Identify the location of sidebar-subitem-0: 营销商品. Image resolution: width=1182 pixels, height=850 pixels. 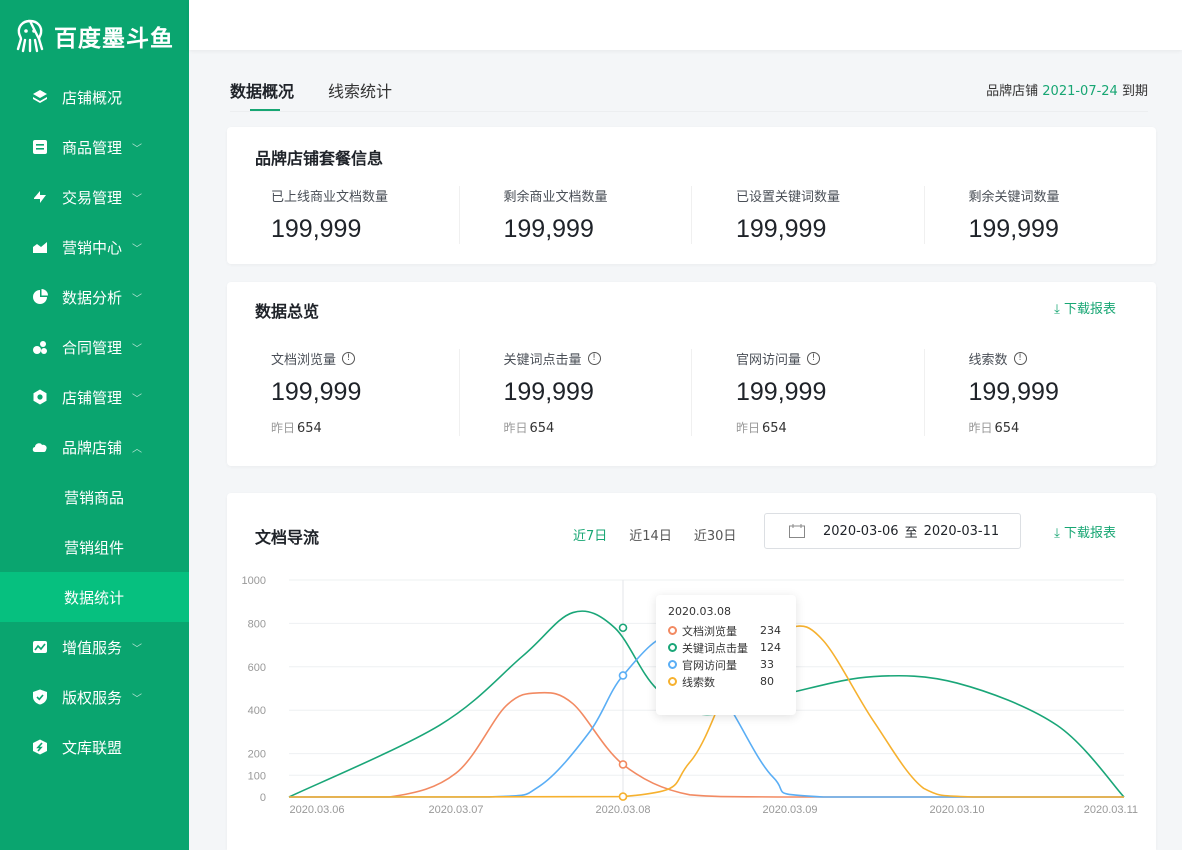
(94, 497).